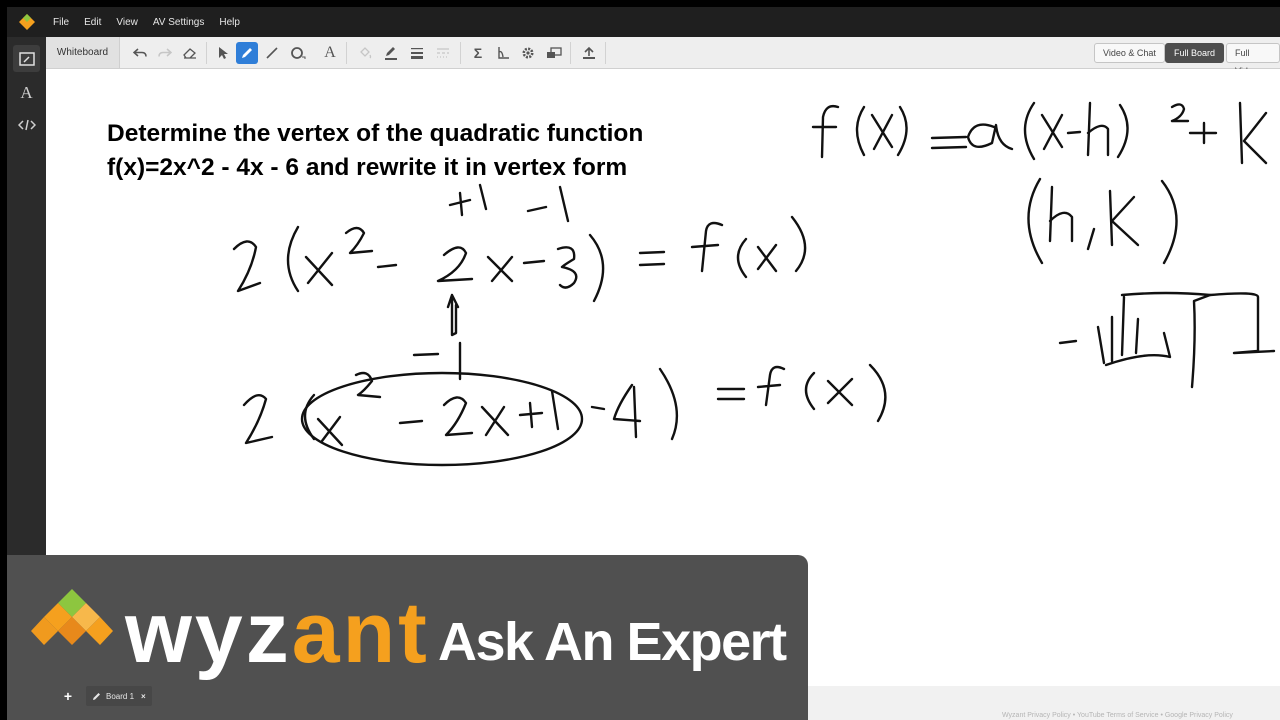  Describe the element at coordinates (179, 22) in the screenshot. I see `menu-av-settings: AV Settings` at that location.